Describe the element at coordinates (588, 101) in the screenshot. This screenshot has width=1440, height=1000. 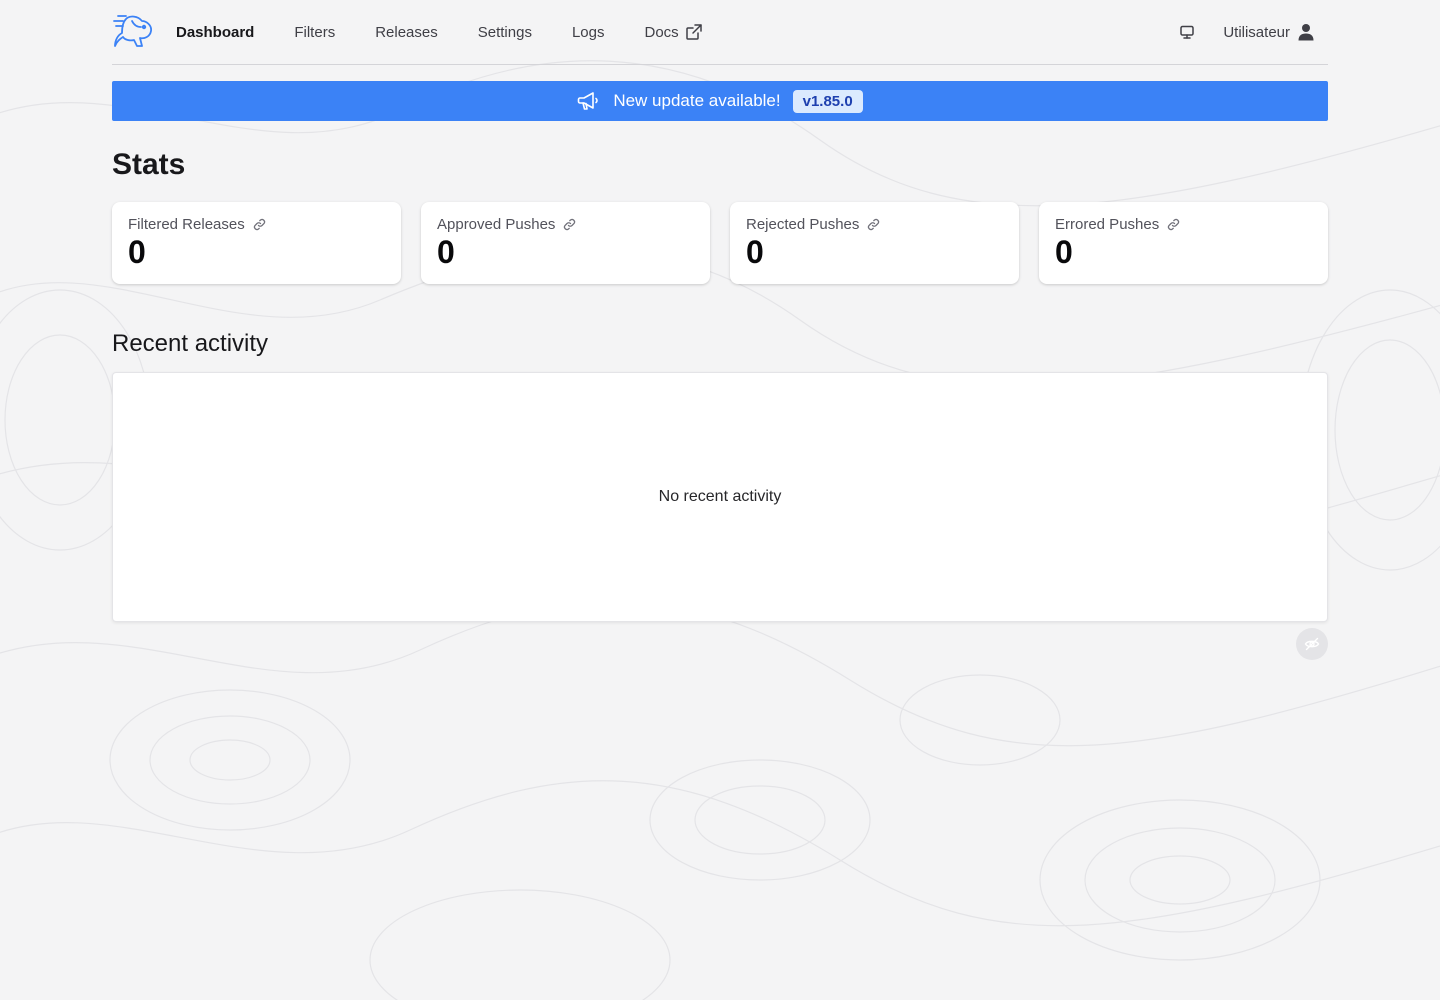
I see `megaphone-icon` at that location.